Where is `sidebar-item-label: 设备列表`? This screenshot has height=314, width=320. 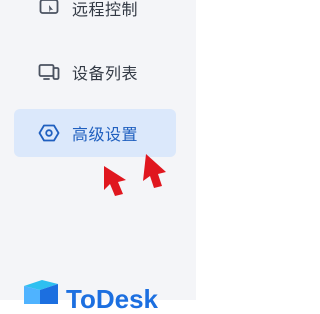
sidebar-item-label: 设备列表 is located at coordinates (105, 74).